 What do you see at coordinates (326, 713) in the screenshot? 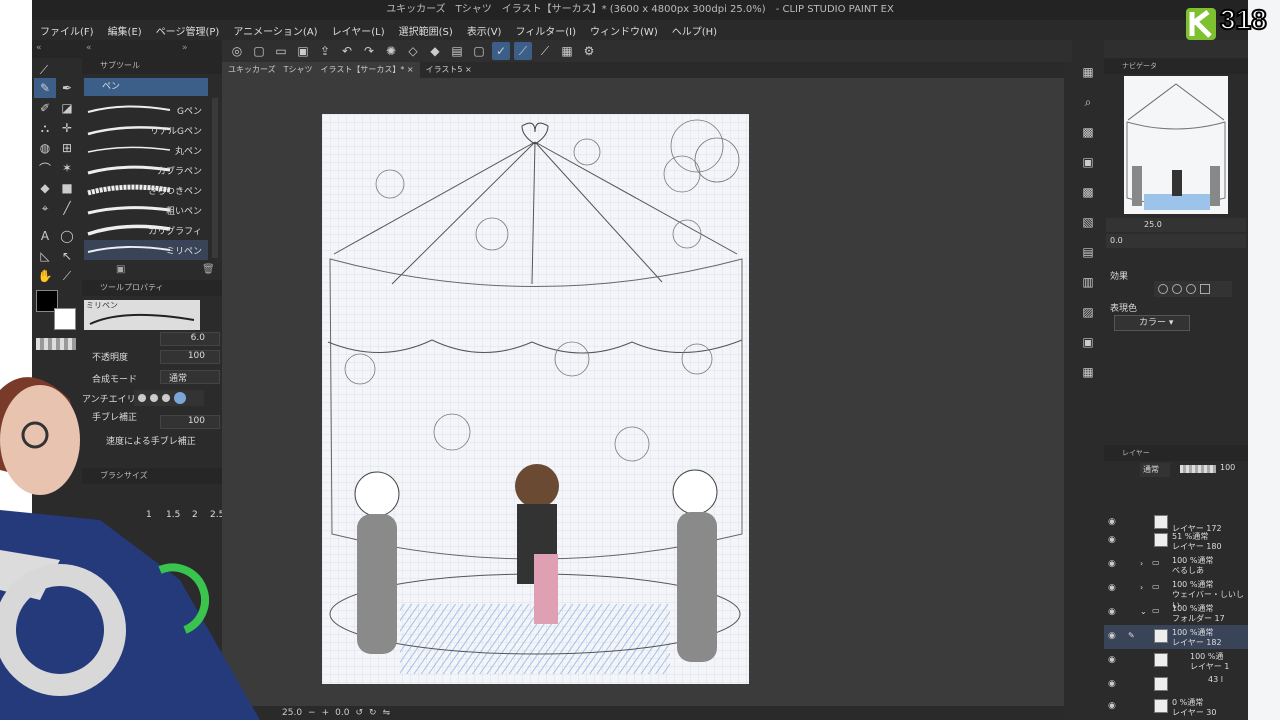
I see `zoom-in-icon: +` at bounding box center [326, 713].